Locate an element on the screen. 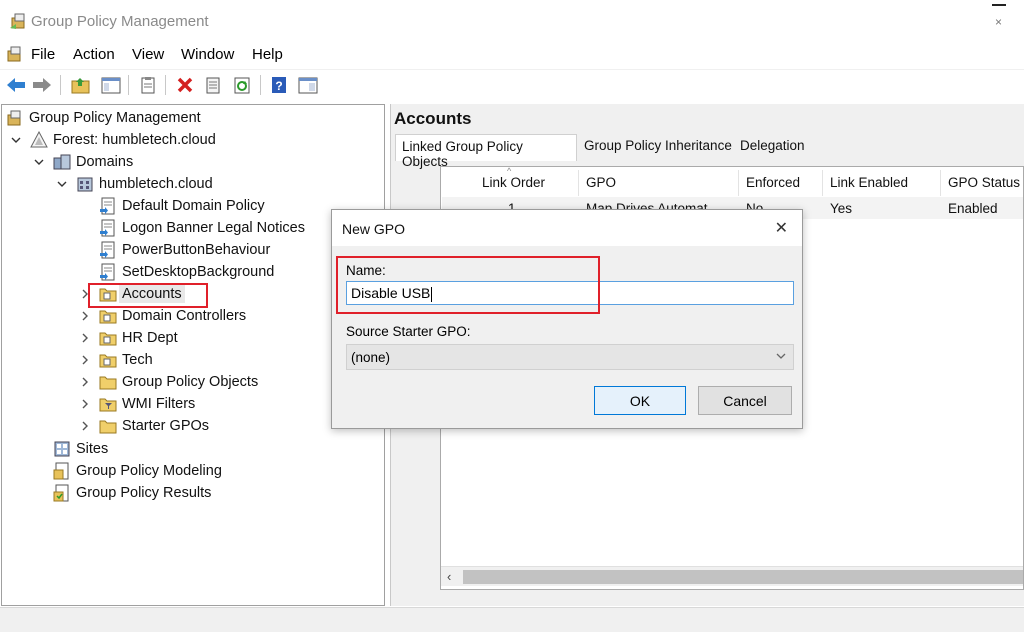  tab-linked-gpos: Linked Group Policy Objects is located at coordinates (486, 151).